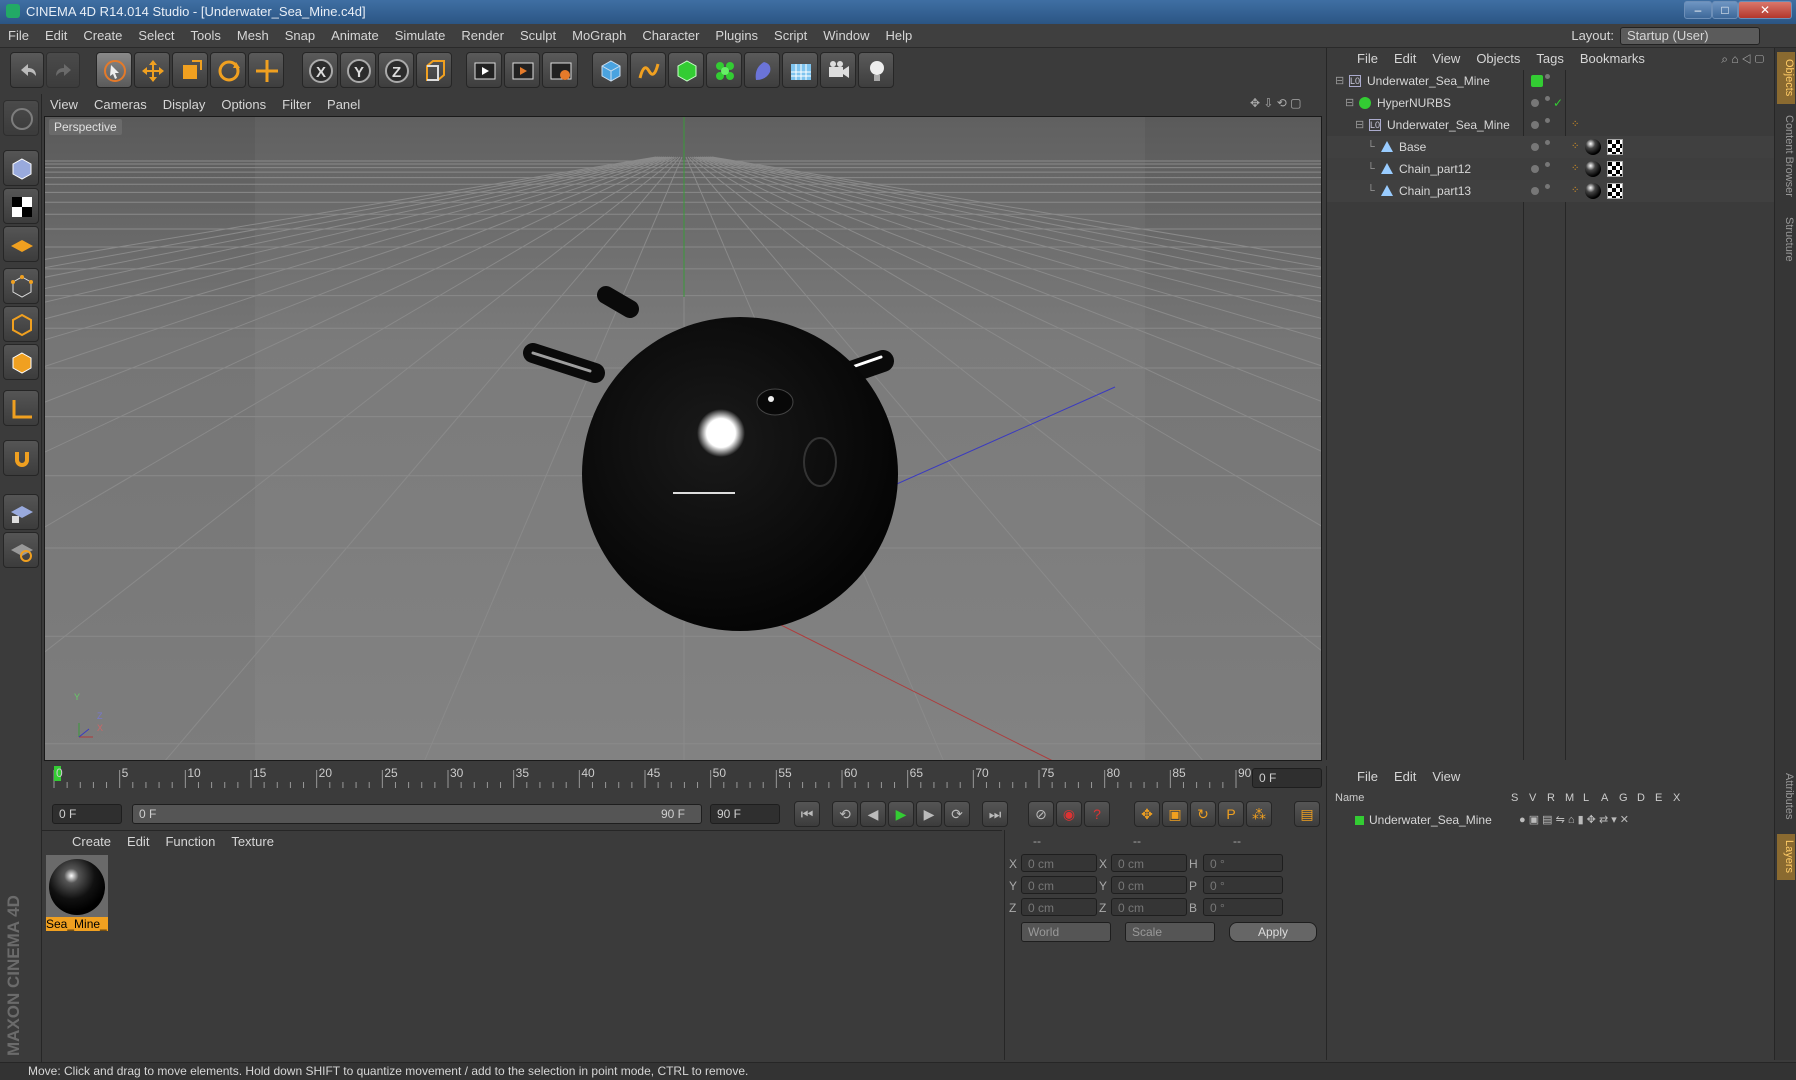 This screenshot has width=1796, height=1080. I want to click on tab-structure: Structure, so click(1786, 239).